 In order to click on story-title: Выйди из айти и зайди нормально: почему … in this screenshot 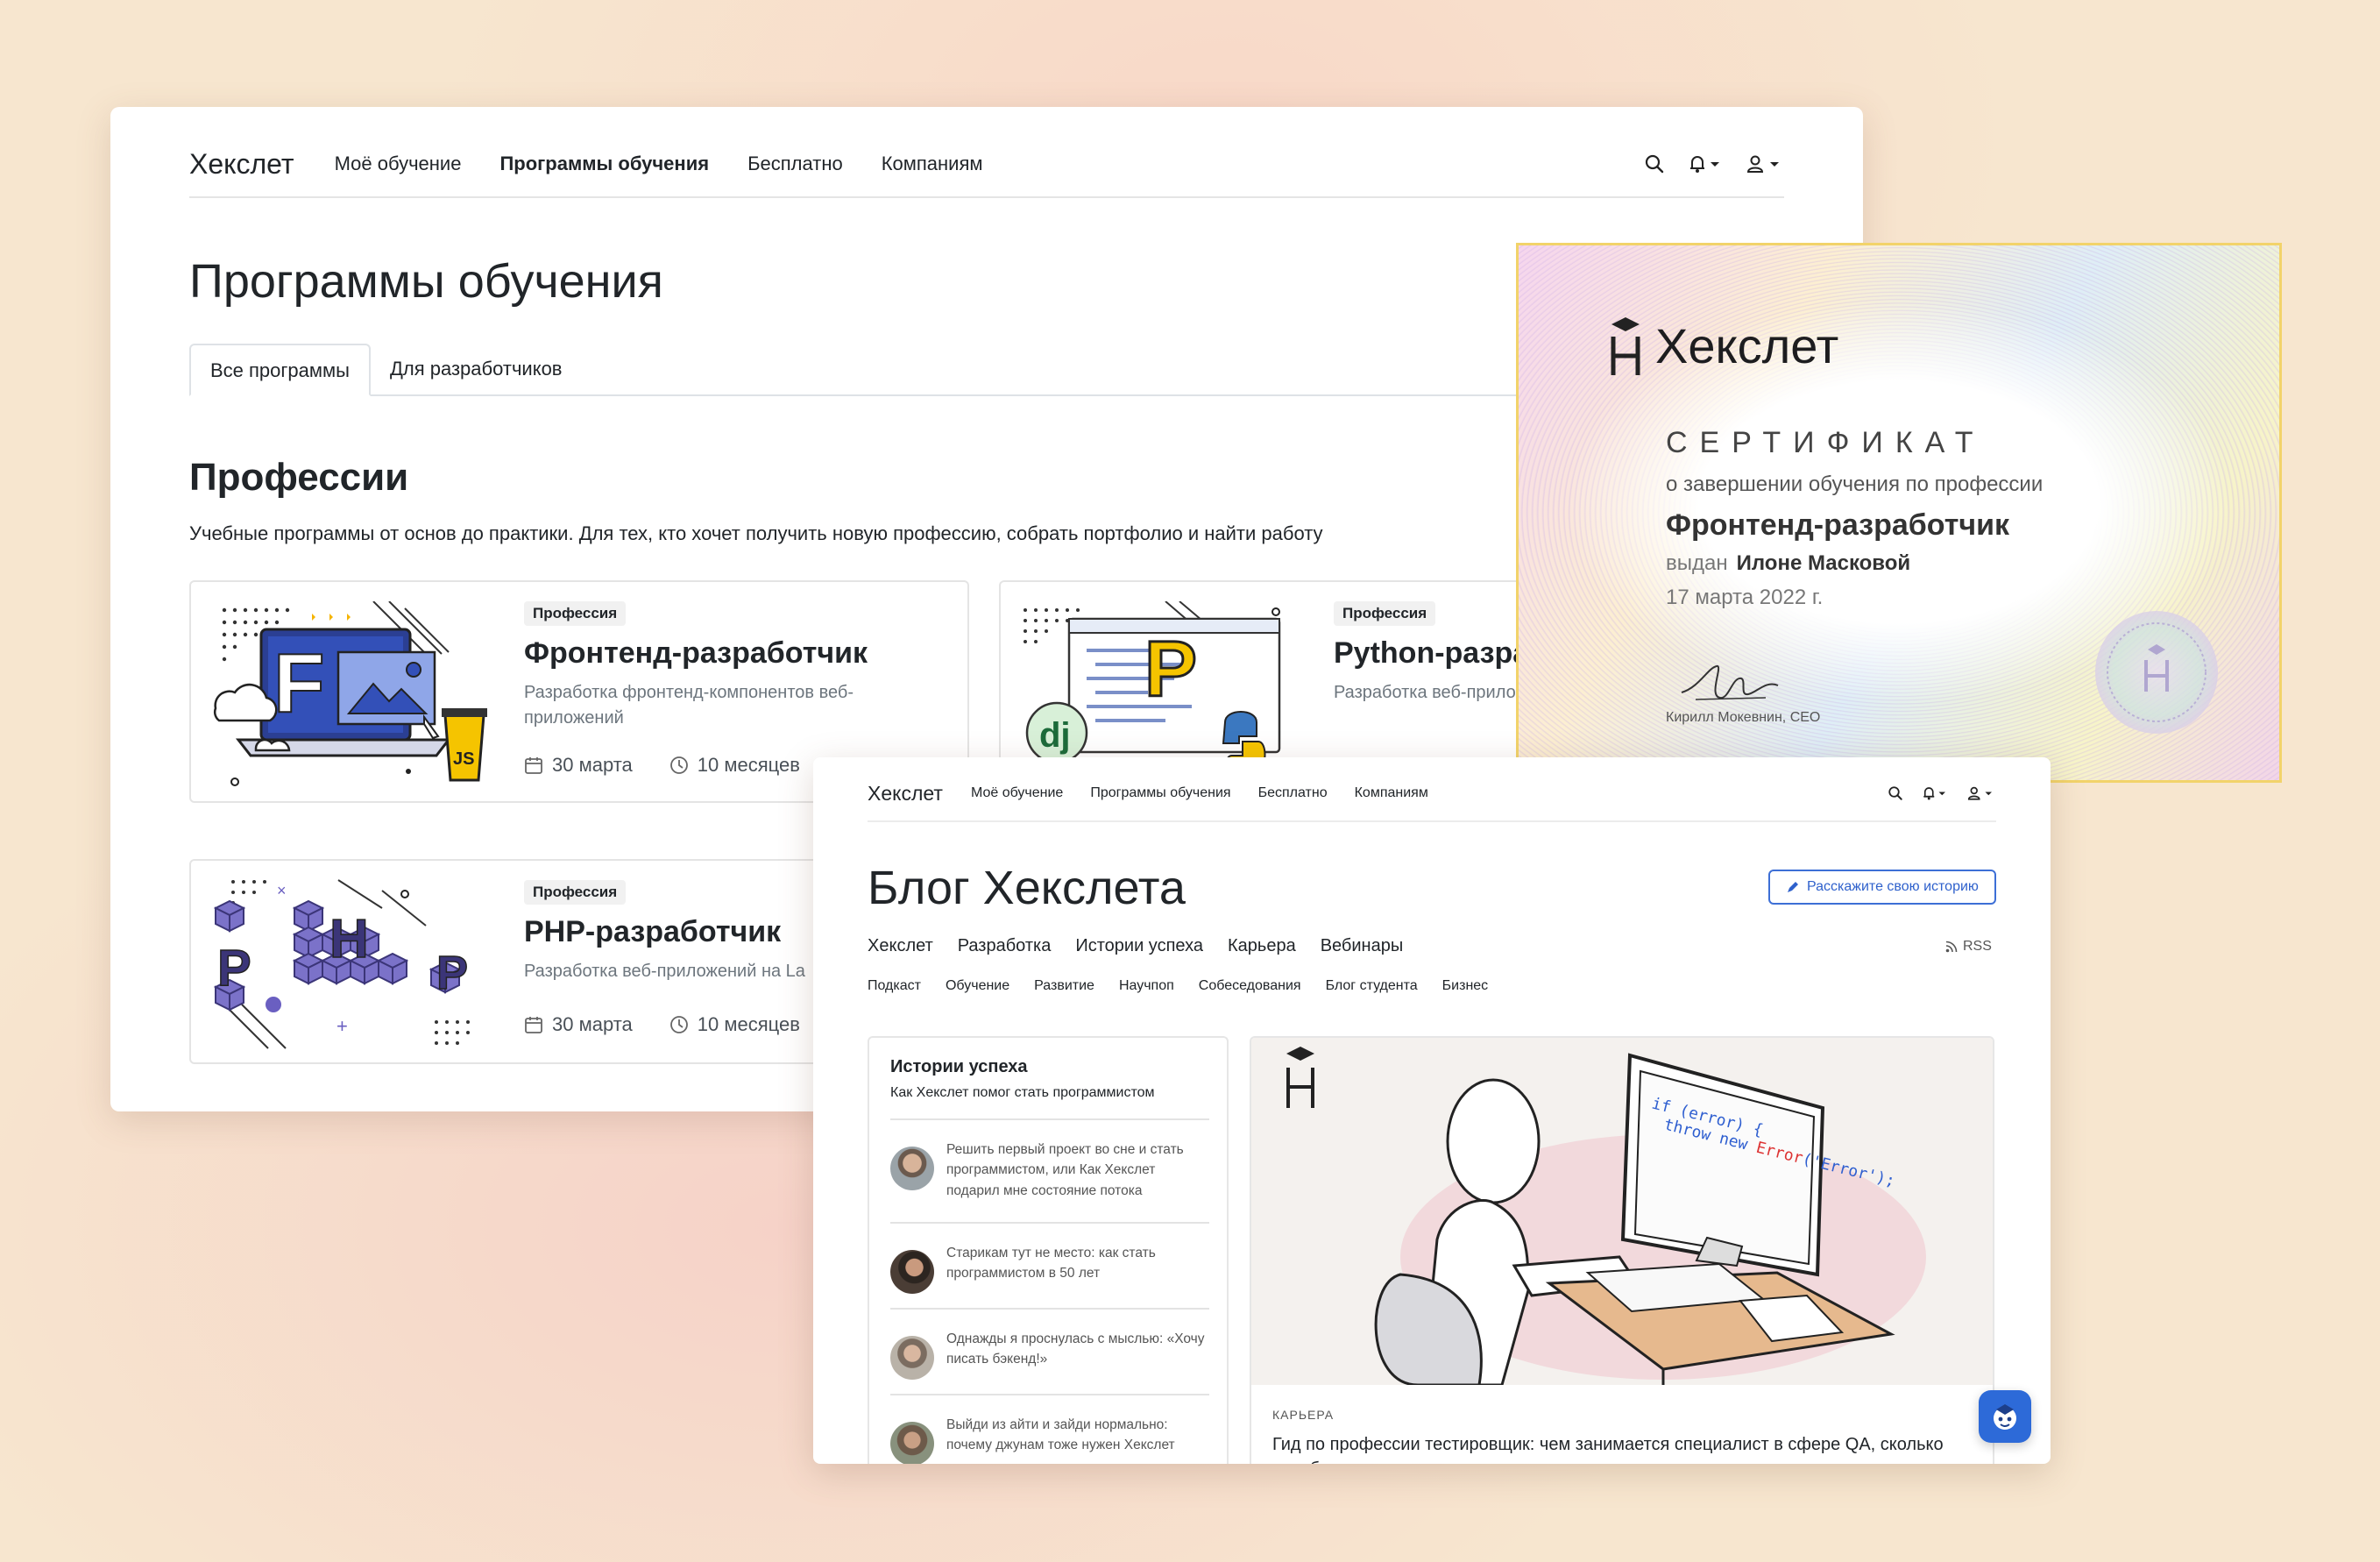, I will do `click(1060, 1435)`.